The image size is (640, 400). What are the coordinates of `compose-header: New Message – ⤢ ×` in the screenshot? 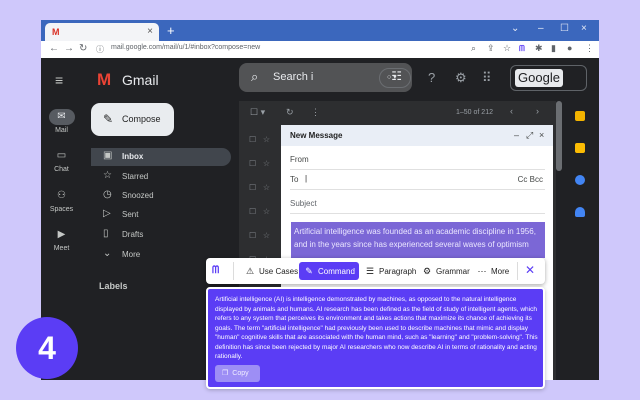 It's located at (417, 135).